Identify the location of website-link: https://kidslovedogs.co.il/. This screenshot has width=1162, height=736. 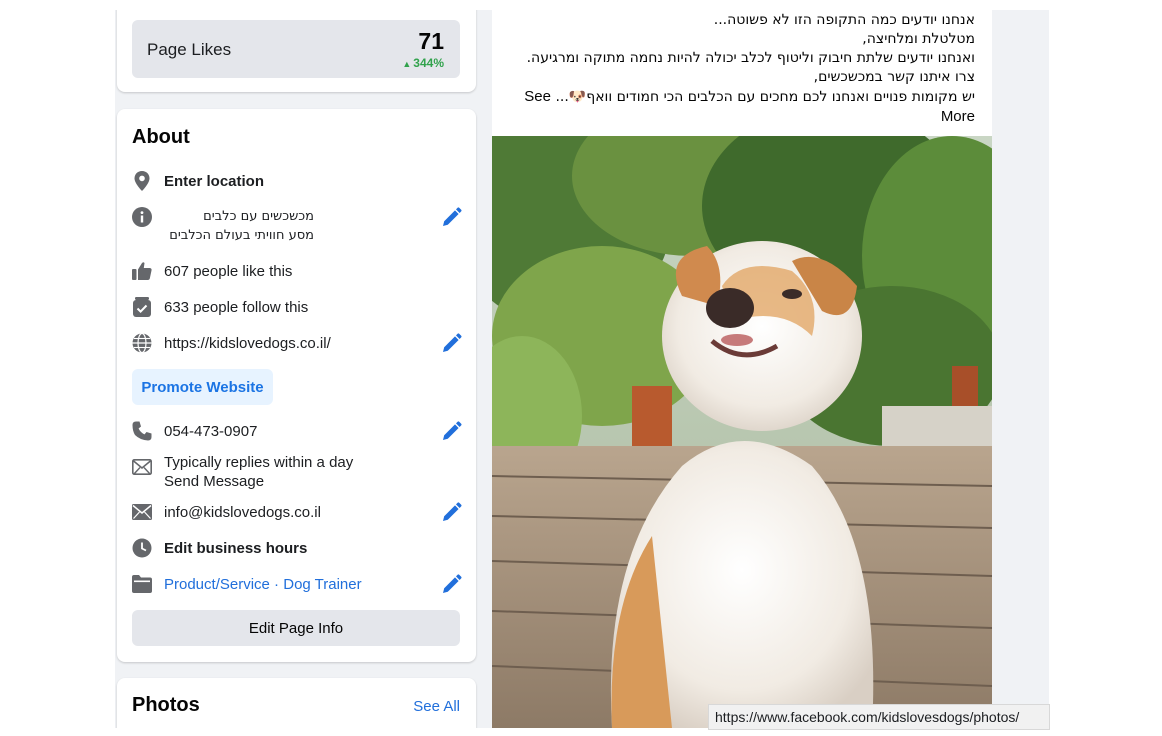
(247, 343).